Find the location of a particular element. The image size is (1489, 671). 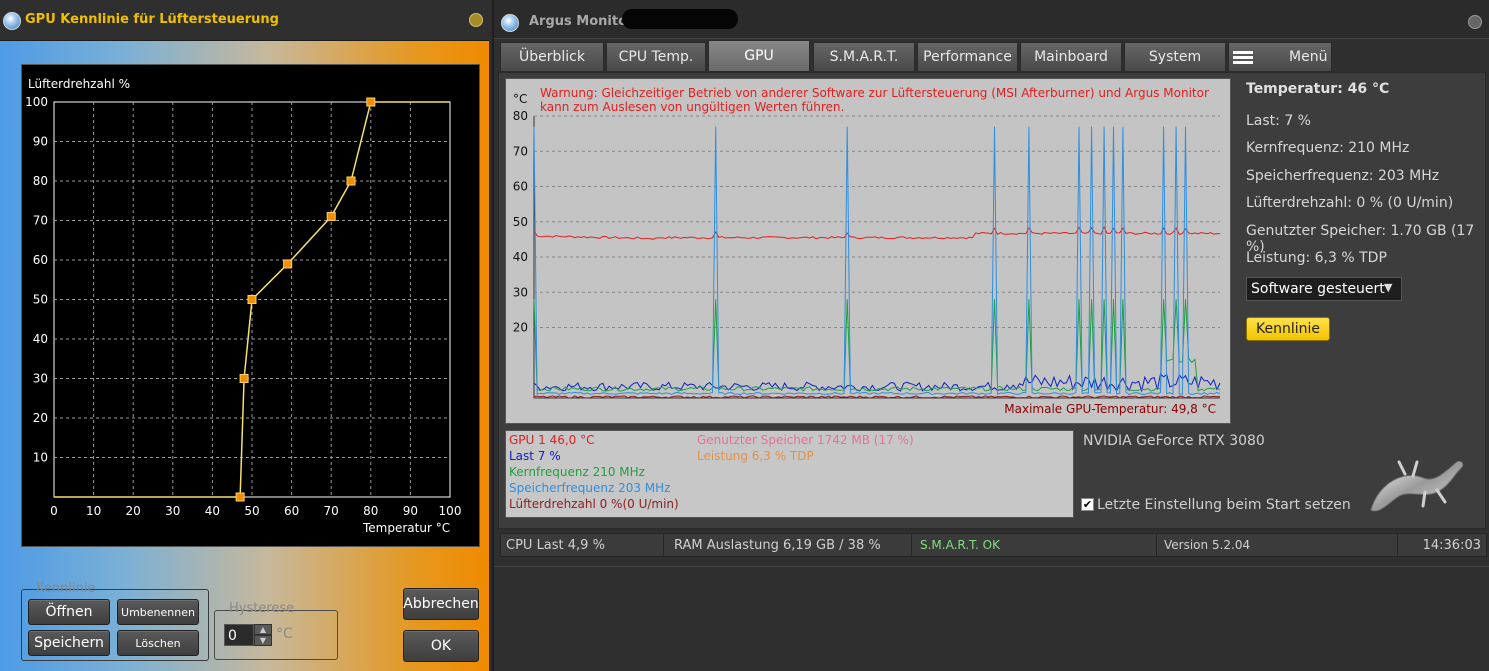

chevron-down-icon: ▼ is located at coordinates (1388, 287).